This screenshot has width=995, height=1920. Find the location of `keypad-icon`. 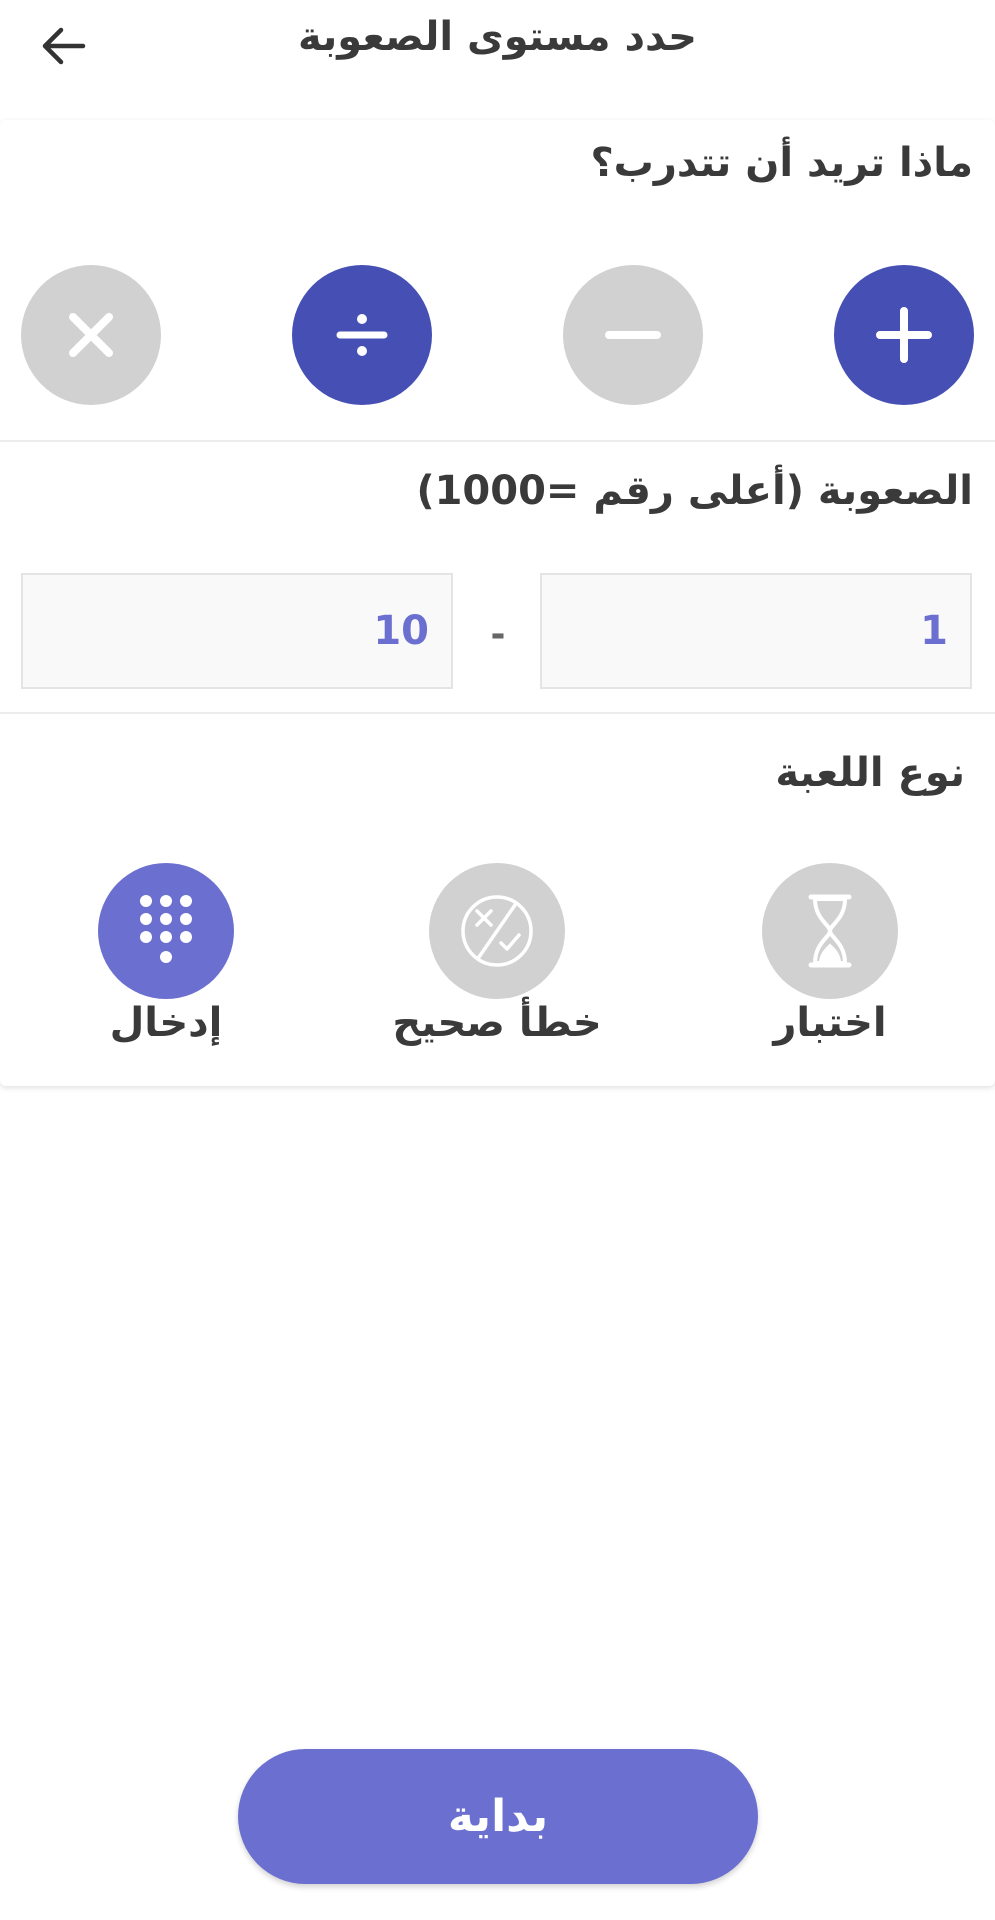

keypad-icon is located at coordinates (166, 929).